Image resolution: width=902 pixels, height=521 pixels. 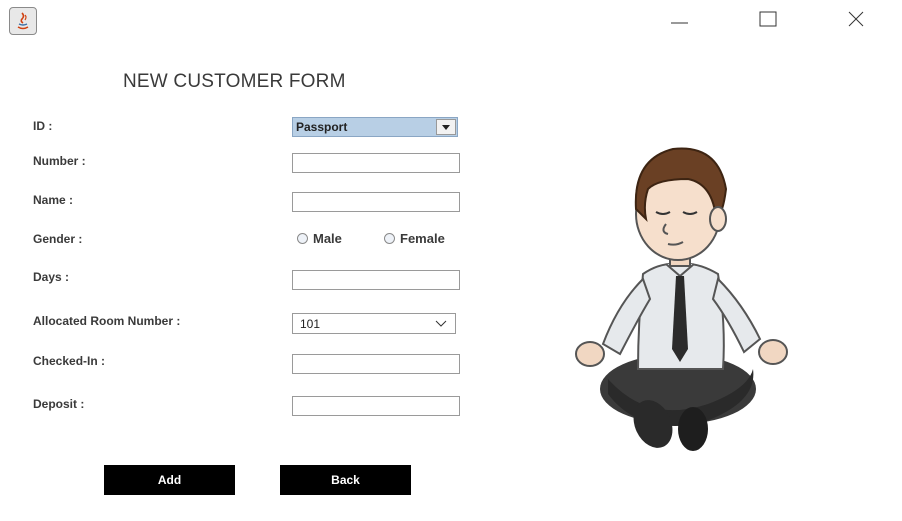 I want to click on female-radio-label: Female, so click(x=422, y=238).